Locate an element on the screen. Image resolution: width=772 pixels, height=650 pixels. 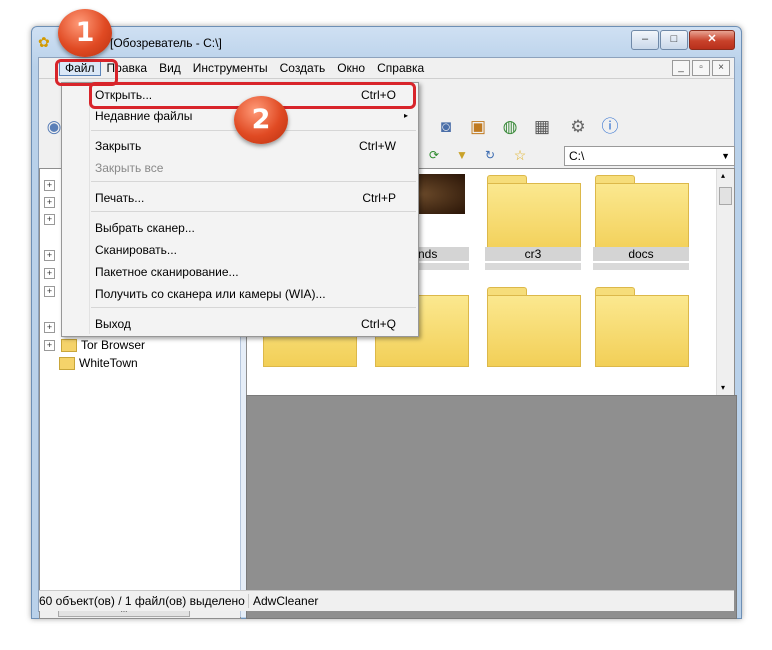
title-bar: ✿ [Обозреватель - C:\] – □ ✕ is located at coordinates (386, 42).